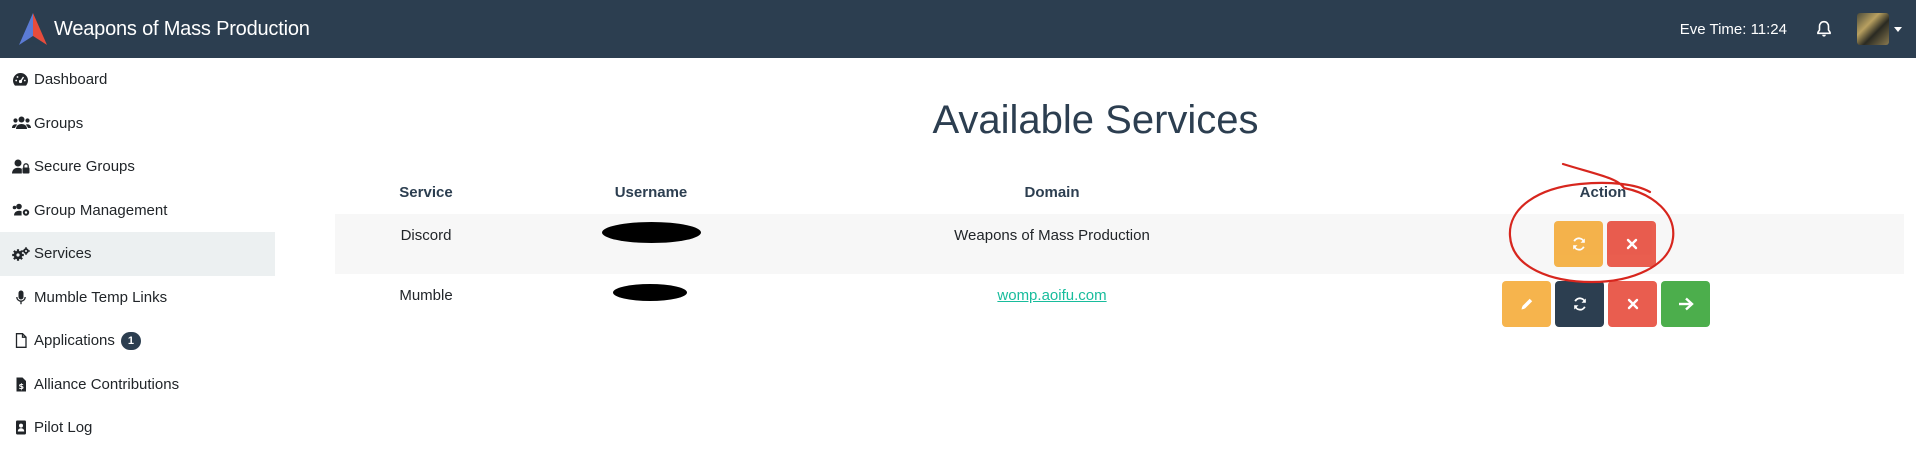 This screenshot has width=1916, height=450. What do you see at coordinates (63, 428) in the screenshot?
I see `sidebar-item-label: Pilot Log` at bounding box center [63, 428].